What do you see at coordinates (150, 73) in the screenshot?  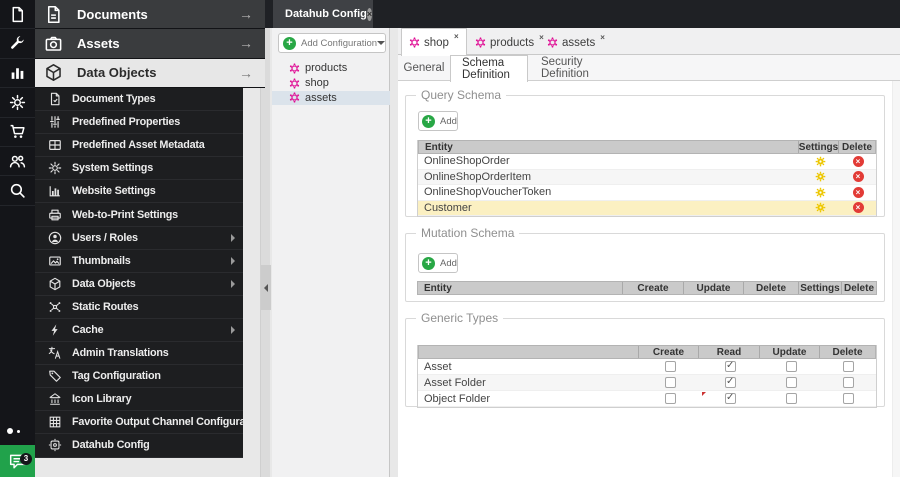 I see `menu-item-data-objects: Data Objects →` at bounding box center [150, 73].